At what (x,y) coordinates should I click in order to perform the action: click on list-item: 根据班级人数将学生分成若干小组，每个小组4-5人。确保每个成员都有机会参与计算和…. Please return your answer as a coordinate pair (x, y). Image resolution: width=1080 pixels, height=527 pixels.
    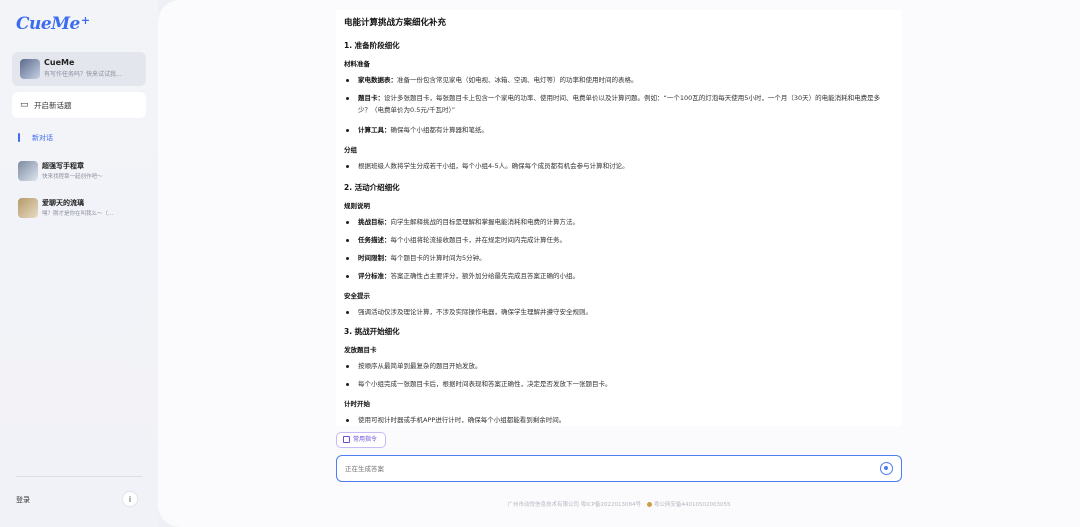
    Looking at the image, I should click on (618, 166).